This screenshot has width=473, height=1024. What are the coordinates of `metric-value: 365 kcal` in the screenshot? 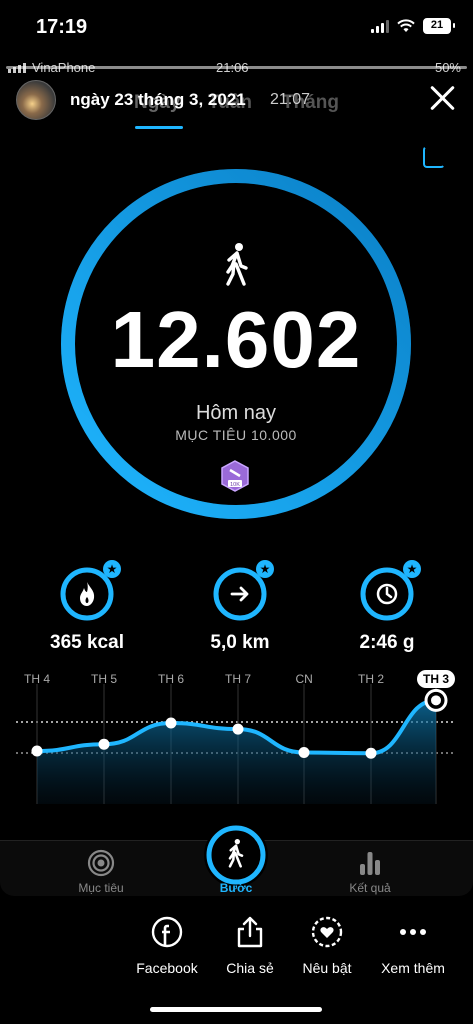 It's located at (87, 642).